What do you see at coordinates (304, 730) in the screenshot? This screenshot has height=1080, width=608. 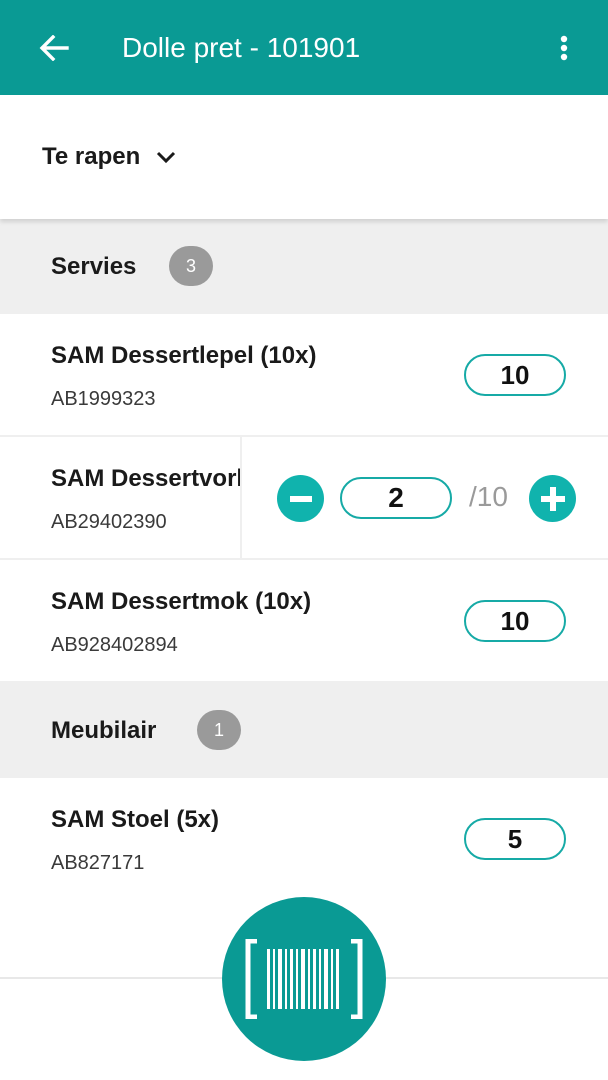 I see `section-header-meubilair: Meubilair 1` at bounding box center [304, 730].